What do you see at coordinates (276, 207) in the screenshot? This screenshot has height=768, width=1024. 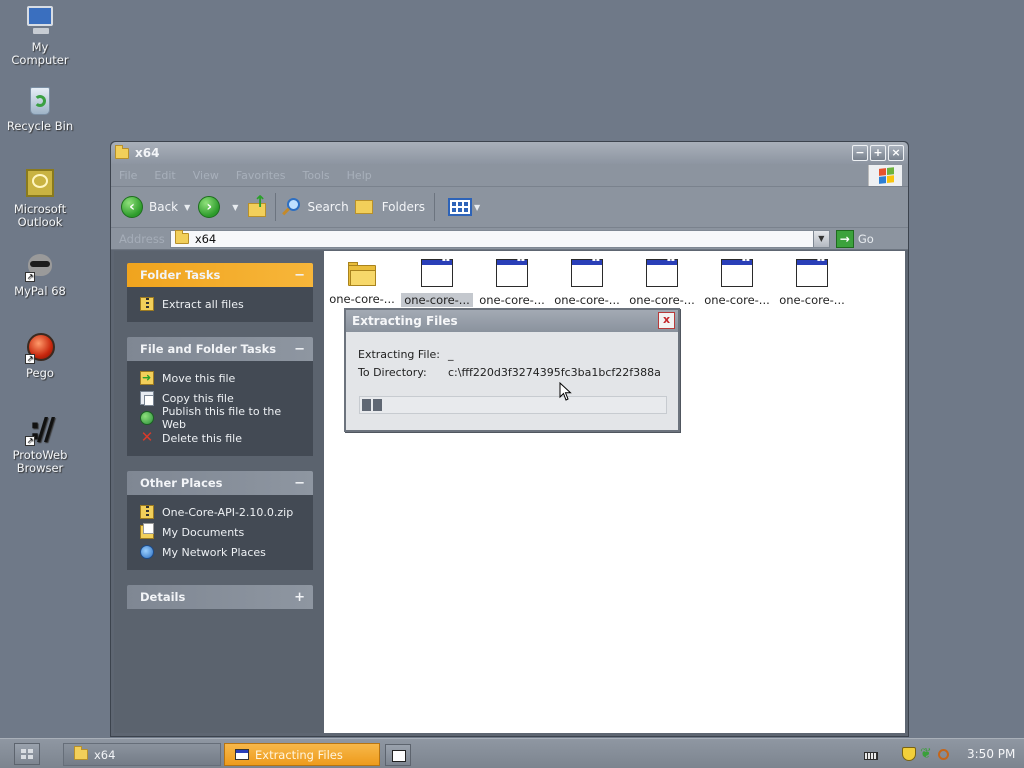 I see `toolbar-separator` at bounding box center [276, 207].